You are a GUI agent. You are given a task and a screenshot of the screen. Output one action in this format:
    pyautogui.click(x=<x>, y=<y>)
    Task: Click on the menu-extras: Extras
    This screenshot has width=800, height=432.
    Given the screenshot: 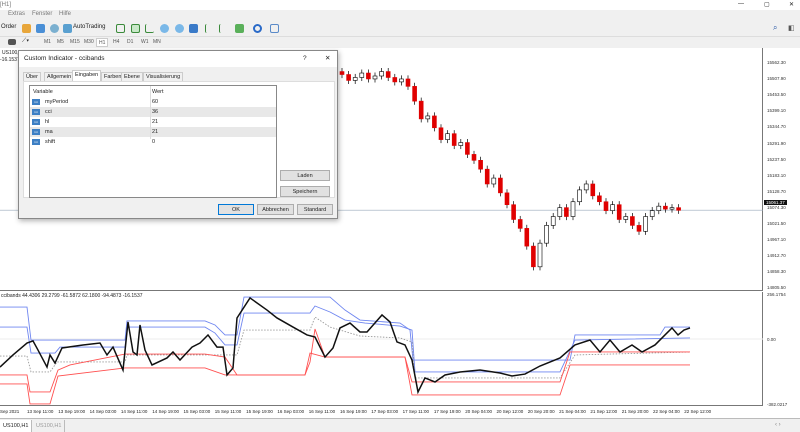 What is the action you would take?
    pyautogui.click(x=16, y=14)
    